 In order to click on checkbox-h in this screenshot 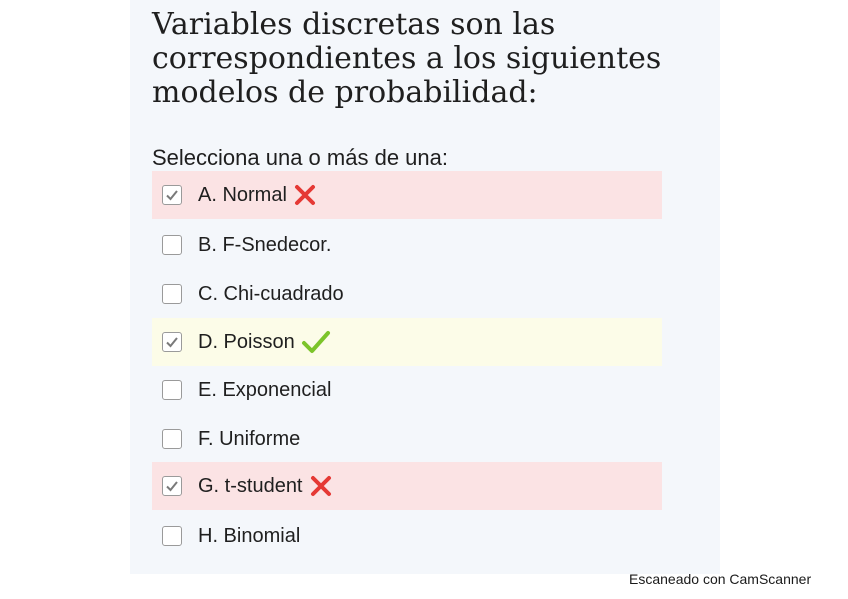, I will do `click(172, 536)`.